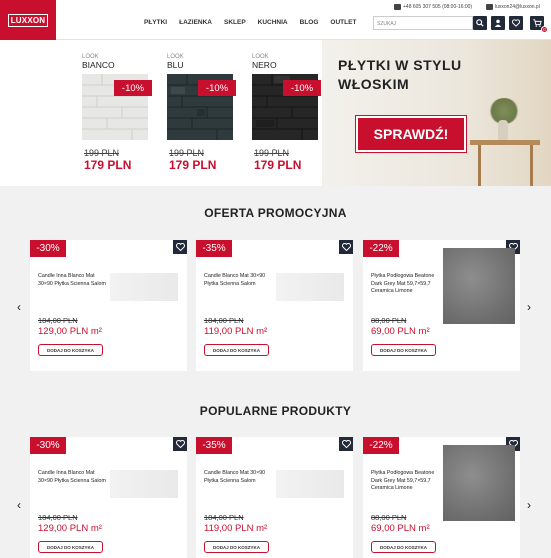 This screenshot has width=551, height=558. I want to click on new-price-blu: 179 PLN, so click(193, 165).